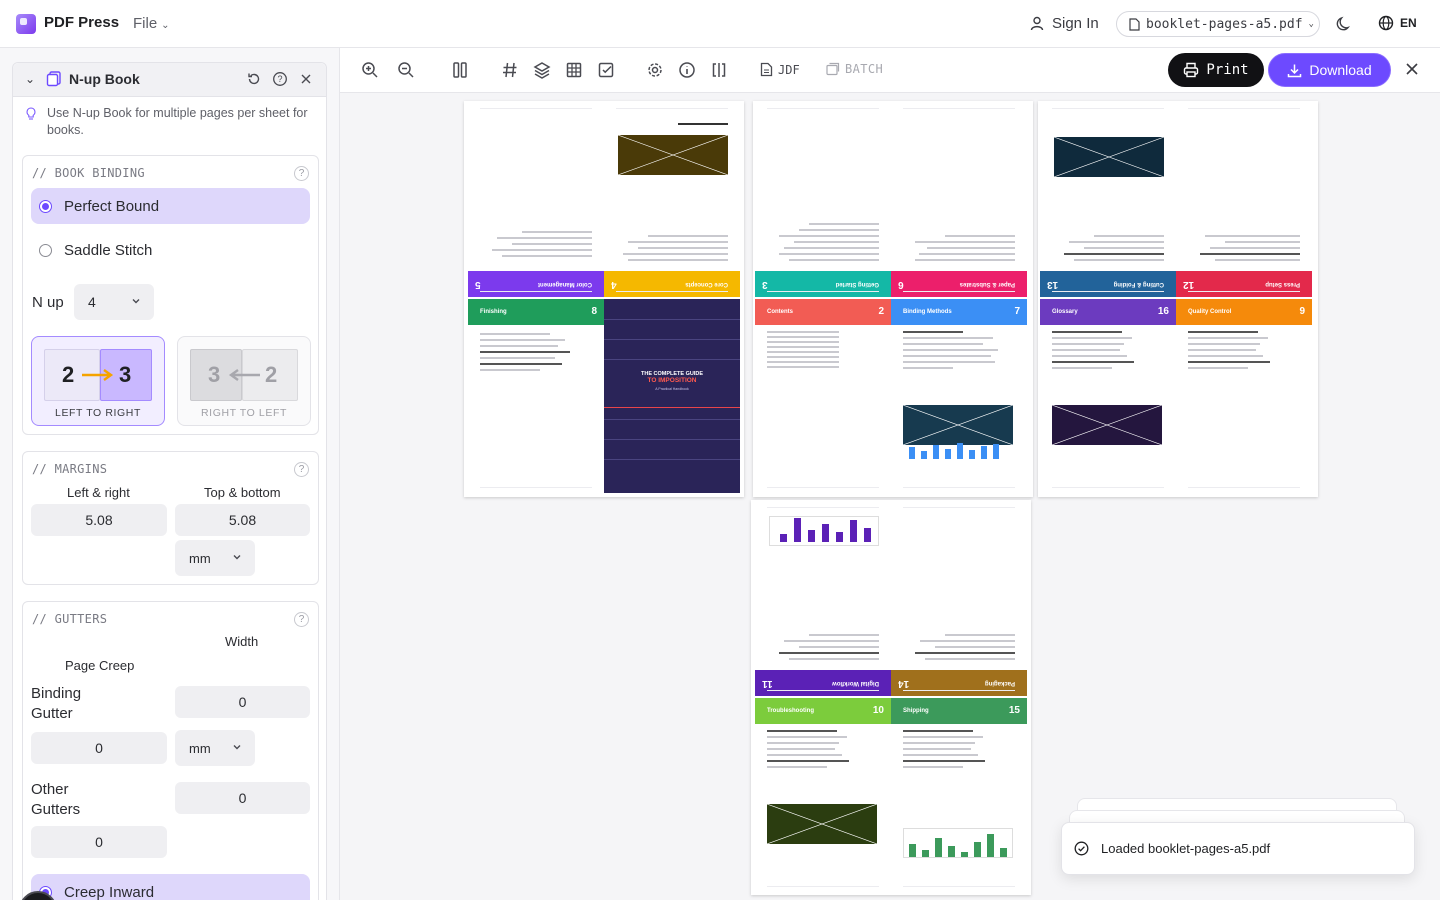 Image resolution: width=1440 pixels, height=900 pixels. What do you see at coordinates (1108, 200) in the screenshot?
I see `page-13: Cutting & Folding 13` at bounding box center [1108, 200].